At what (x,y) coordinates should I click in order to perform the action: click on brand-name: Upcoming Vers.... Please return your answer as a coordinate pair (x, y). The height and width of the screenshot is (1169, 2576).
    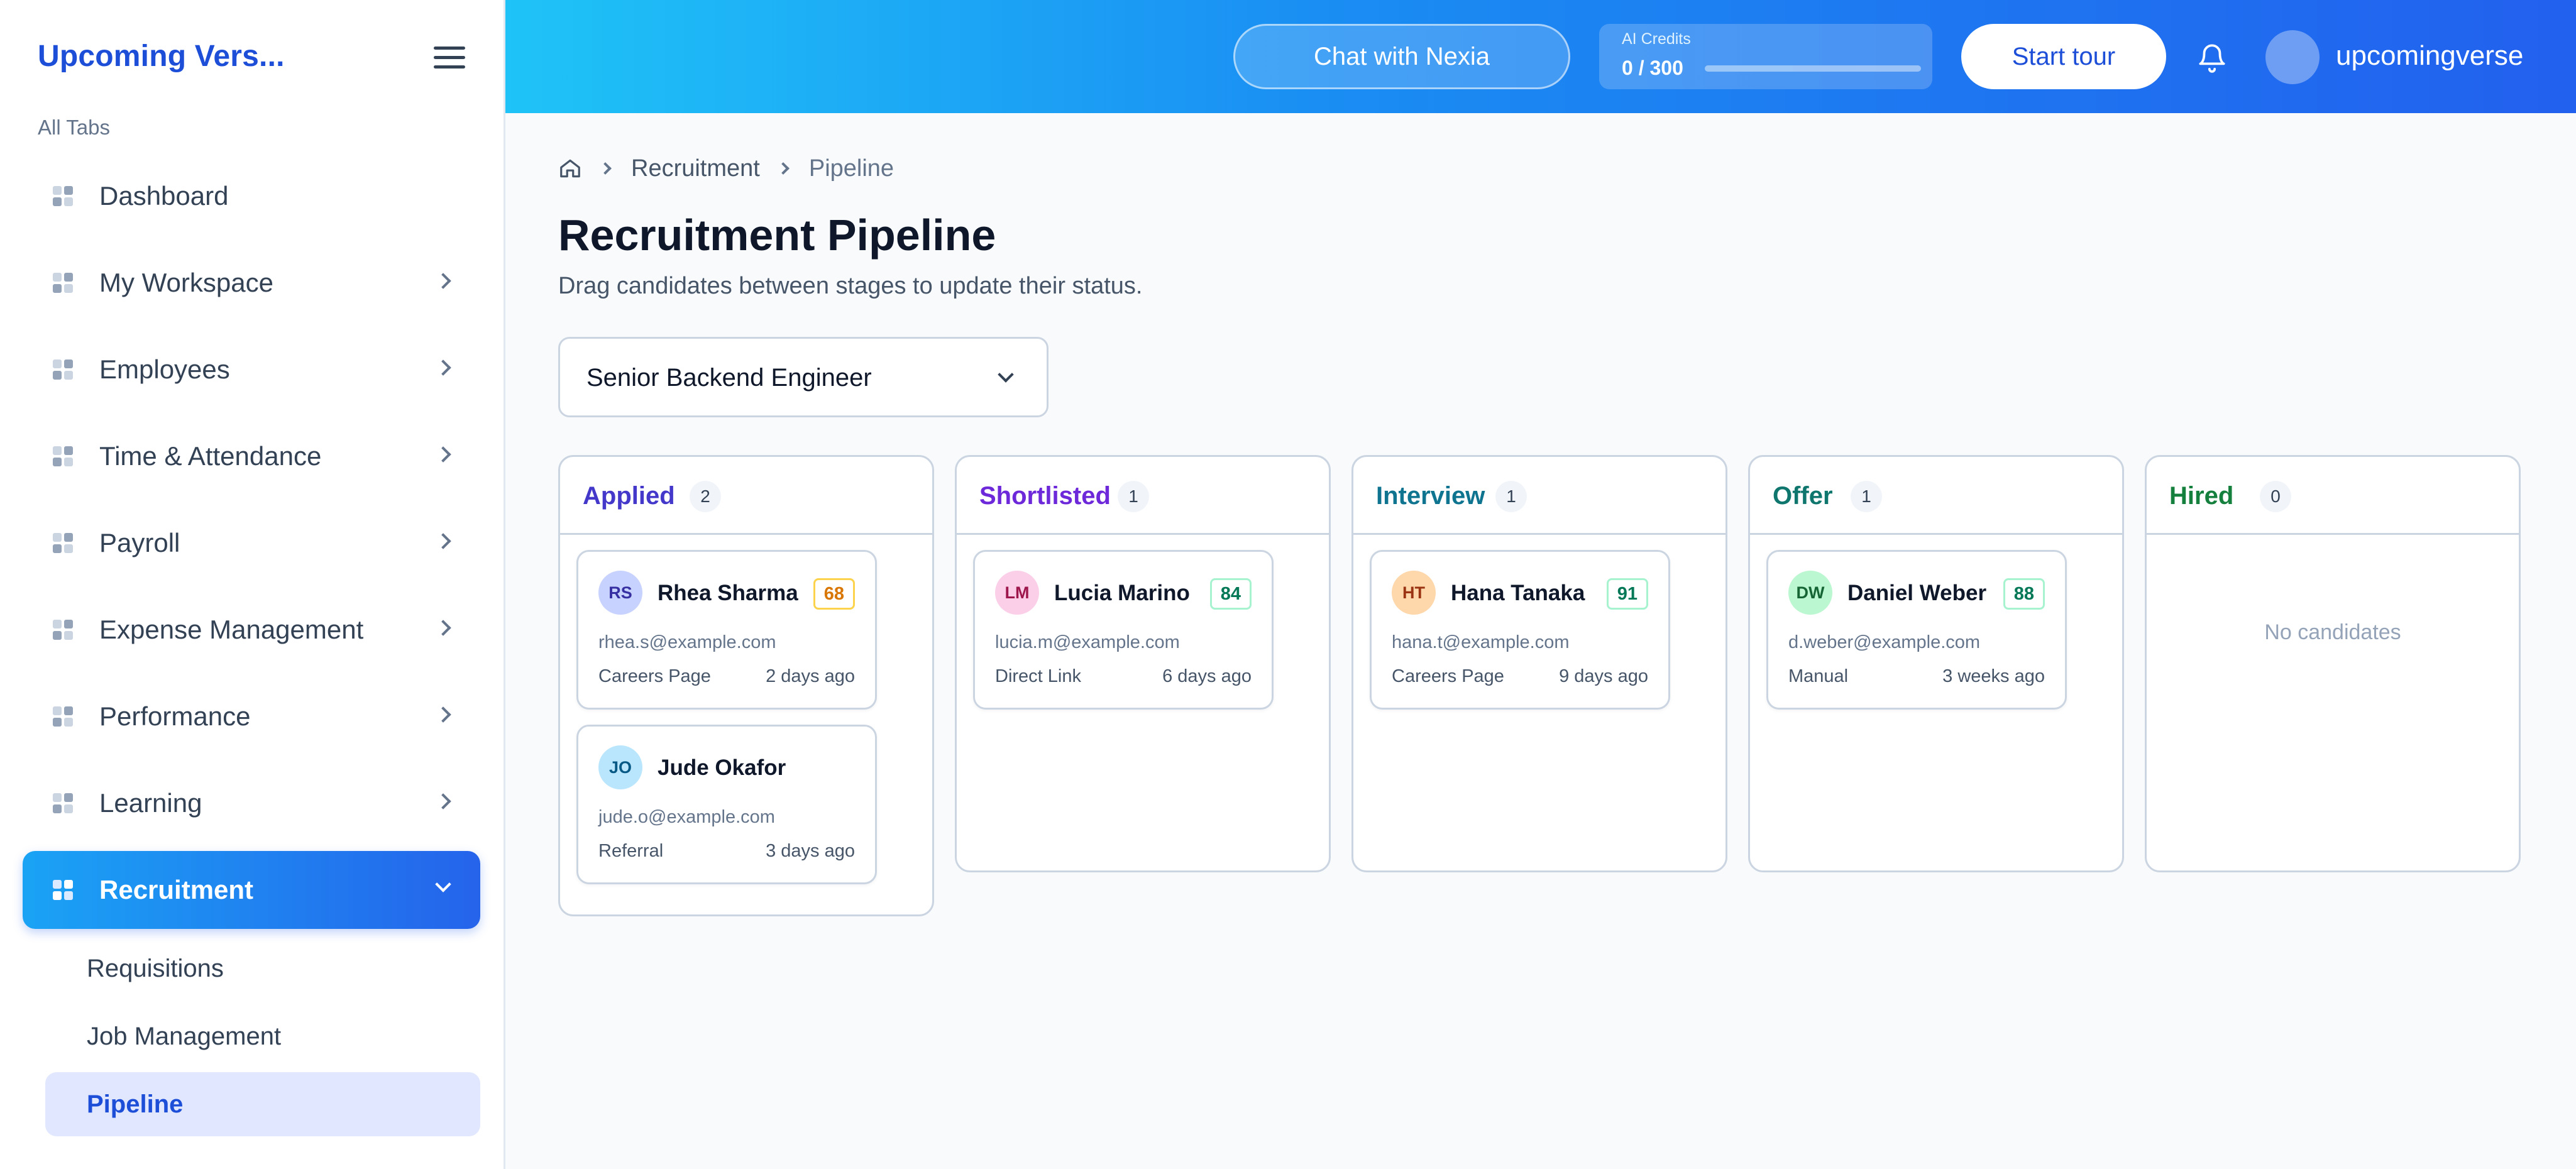
    Looking at the image, I should click on (161, 56).